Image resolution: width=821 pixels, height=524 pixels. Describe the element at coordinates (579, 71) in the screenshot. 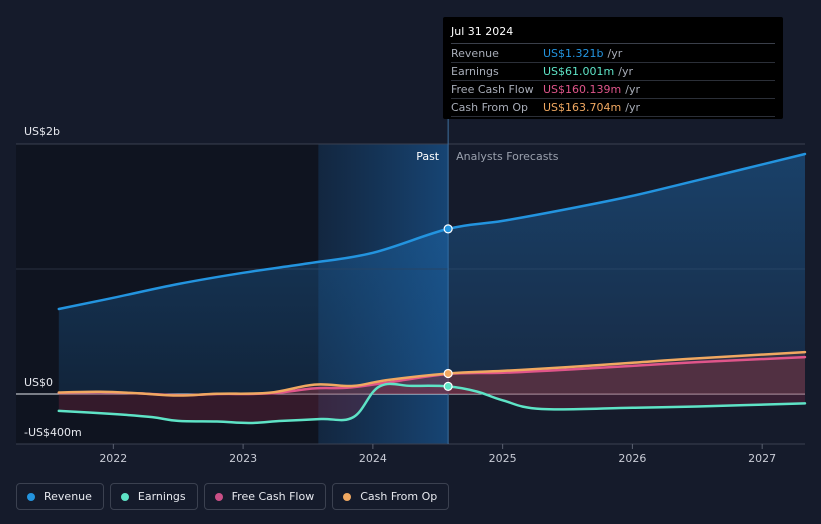

I see `tooltip-value: US$61.001m` at that location.